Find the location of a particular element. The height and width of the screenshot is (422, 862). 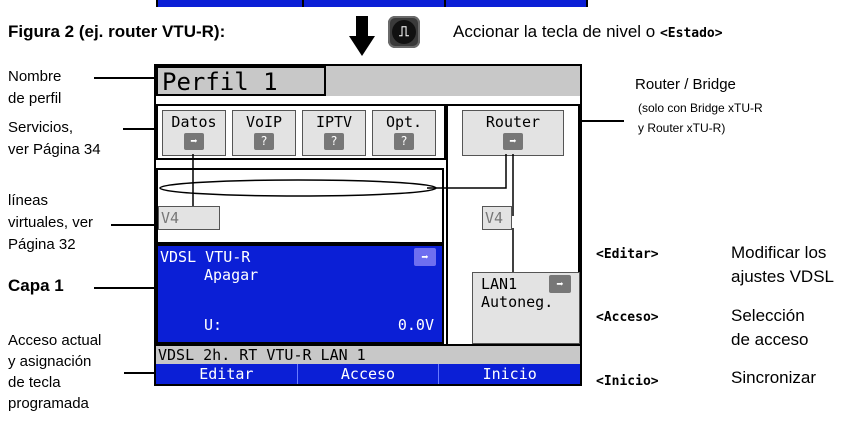

level-key-symbol: ⎍ is located at coordinates (404, 32).